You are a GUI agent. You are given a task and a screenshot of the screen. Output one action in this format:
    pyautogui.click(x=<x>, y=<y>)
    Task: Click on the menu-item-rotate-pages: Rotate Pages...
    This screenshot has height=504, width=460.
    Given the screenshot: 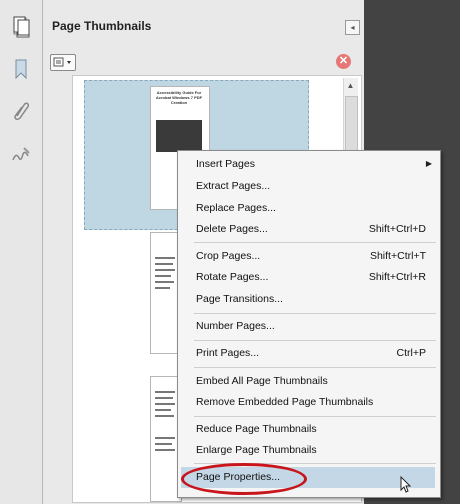 What is the action you would take?
    pyautogui.click(x=232, y=277)
    